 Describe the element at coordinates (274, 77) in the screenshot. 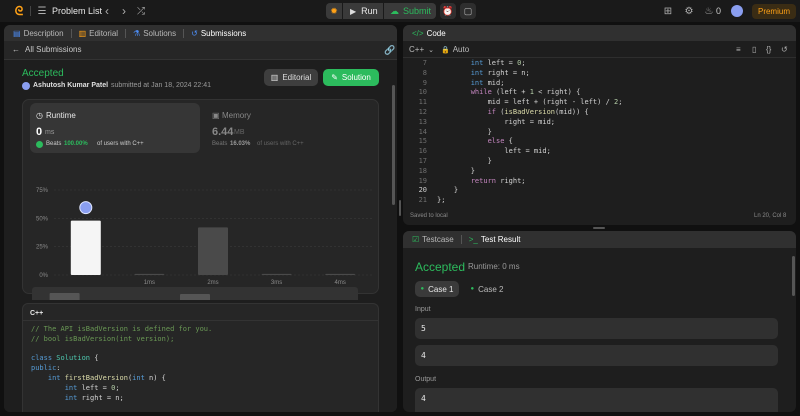

I see `book-icon: ▥` at that location.